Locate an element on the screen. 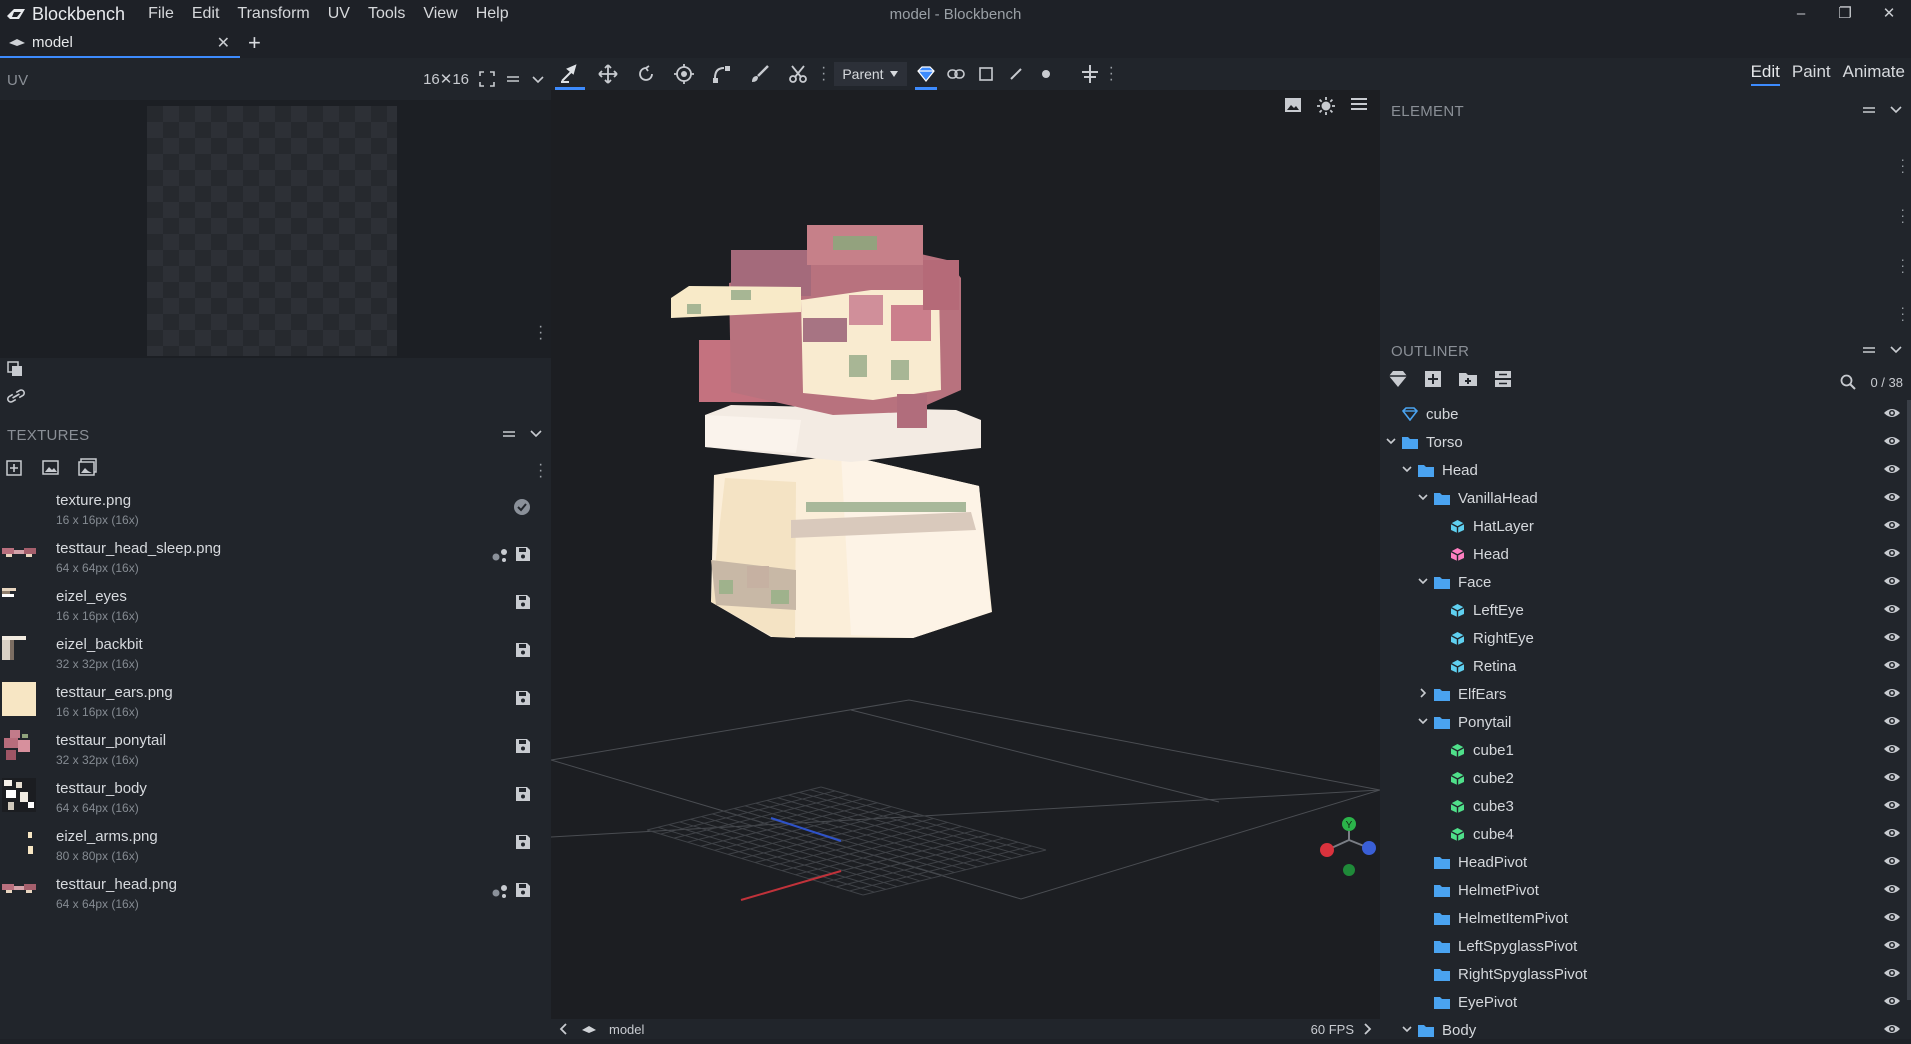  menu-uv: UV is located at coordinates (339, 14).